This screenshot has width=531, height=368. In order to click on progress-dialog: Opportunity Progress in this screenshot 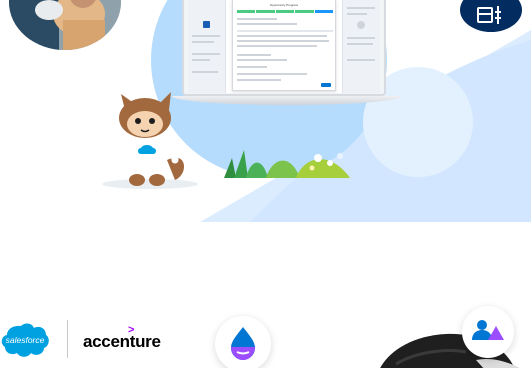, I will do `click(284, 45)`.